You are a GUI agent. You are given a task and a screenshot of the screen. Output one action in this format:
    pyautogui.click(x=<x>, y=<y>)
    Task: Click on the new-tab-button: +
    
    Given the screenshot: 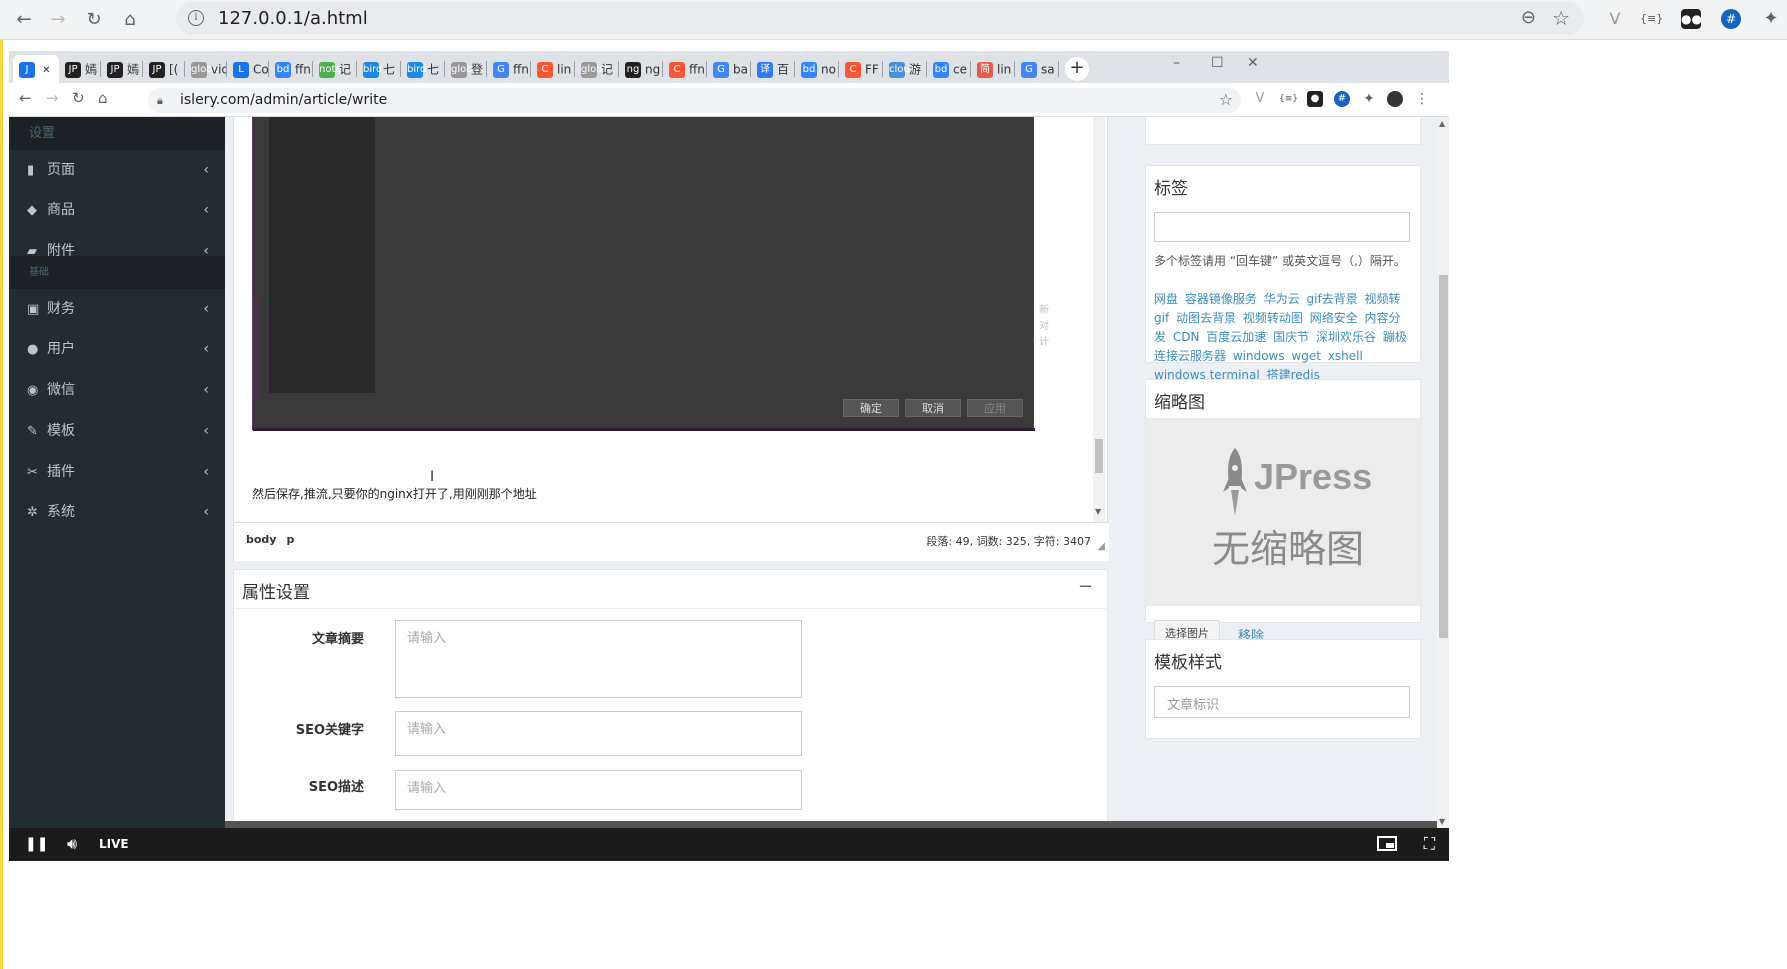 What is the action you would take?
    pyautogui.click(x=1077, y=69)
    